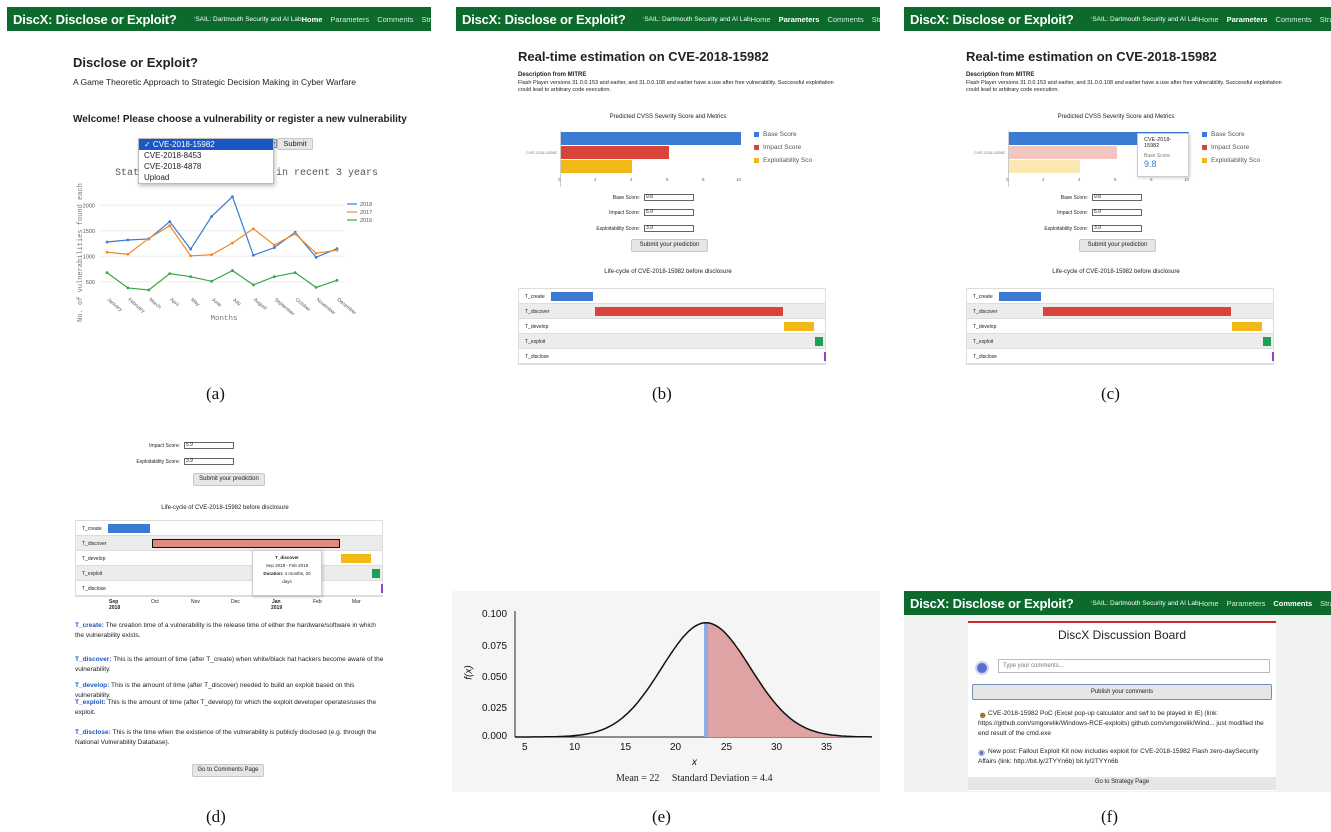 Image resolution: width=1331 pixels, height=832 pixels. I want to click on base-score-row: Base Score: 9.8, so click(639, 197).